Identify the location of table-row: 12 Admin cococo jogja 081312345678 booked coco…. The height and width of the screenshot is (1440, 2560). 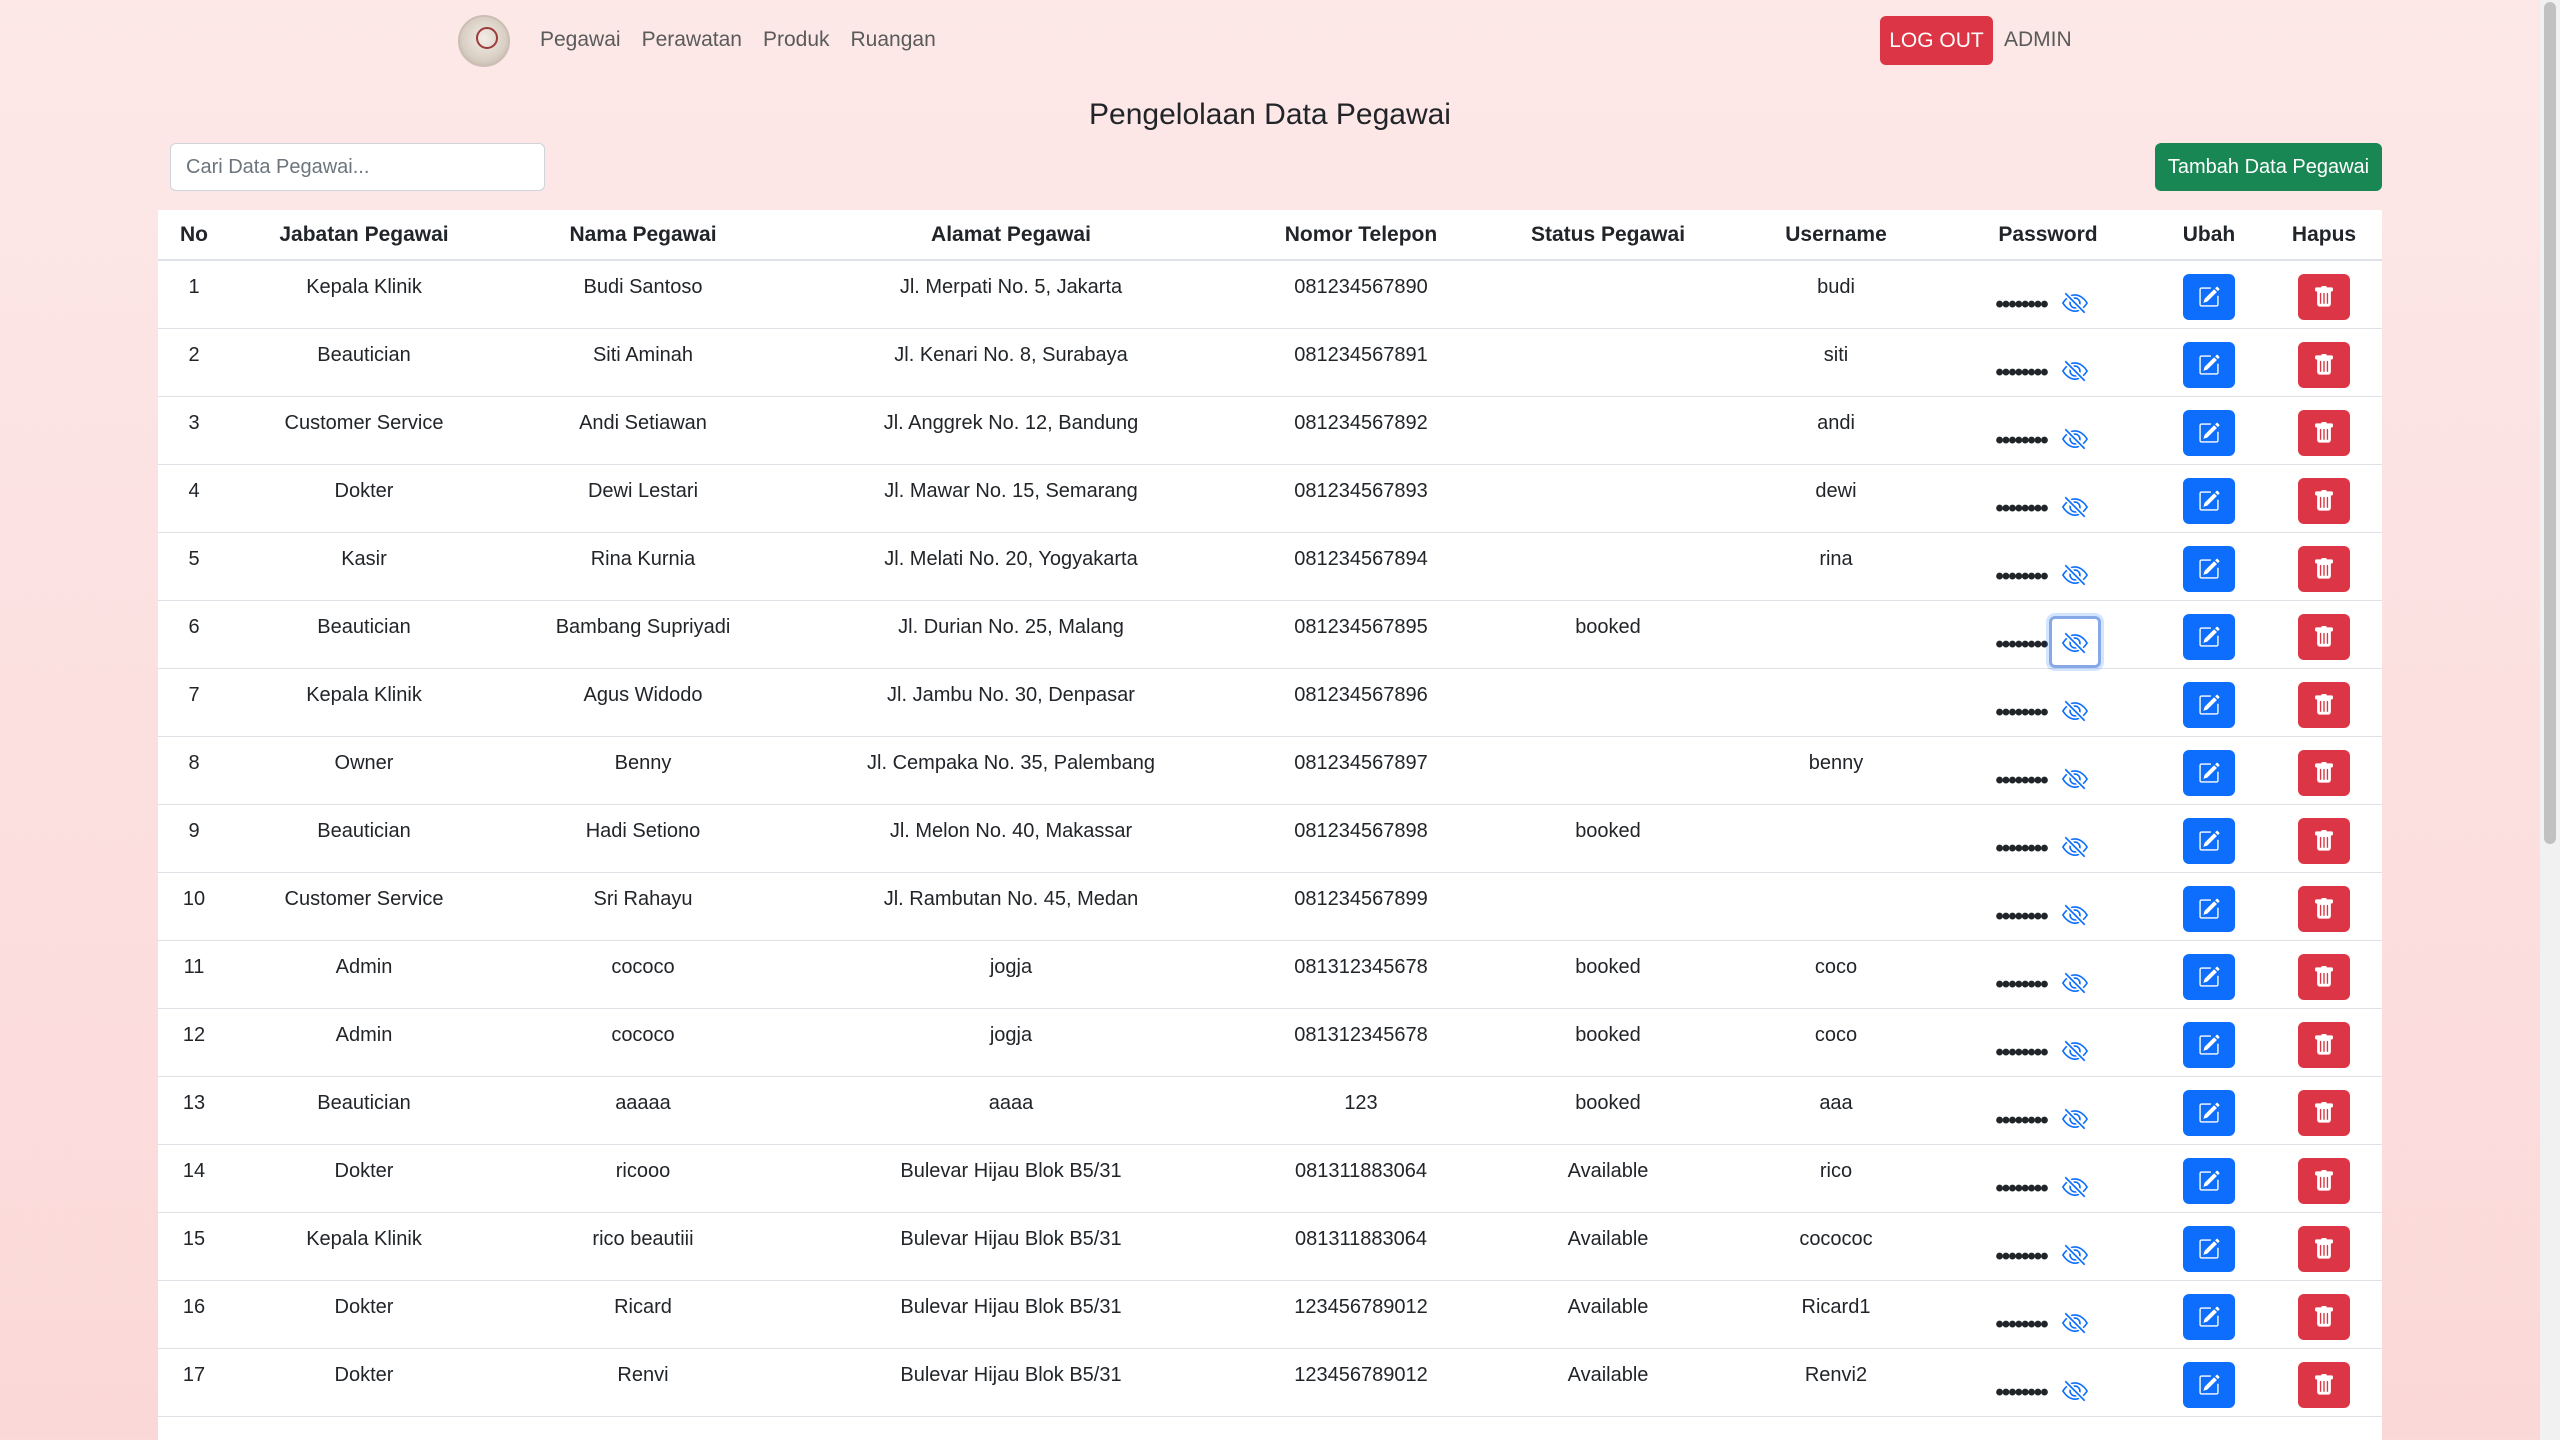
(1270, 1042).